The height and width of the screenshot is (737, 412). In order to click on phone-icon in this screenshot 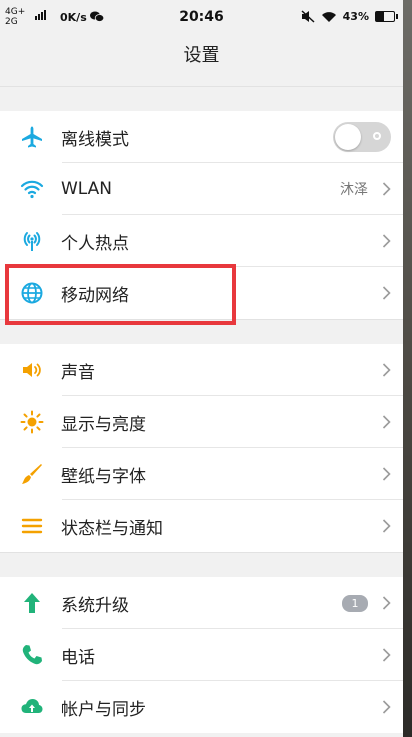, I will do `click(32, 655)`.